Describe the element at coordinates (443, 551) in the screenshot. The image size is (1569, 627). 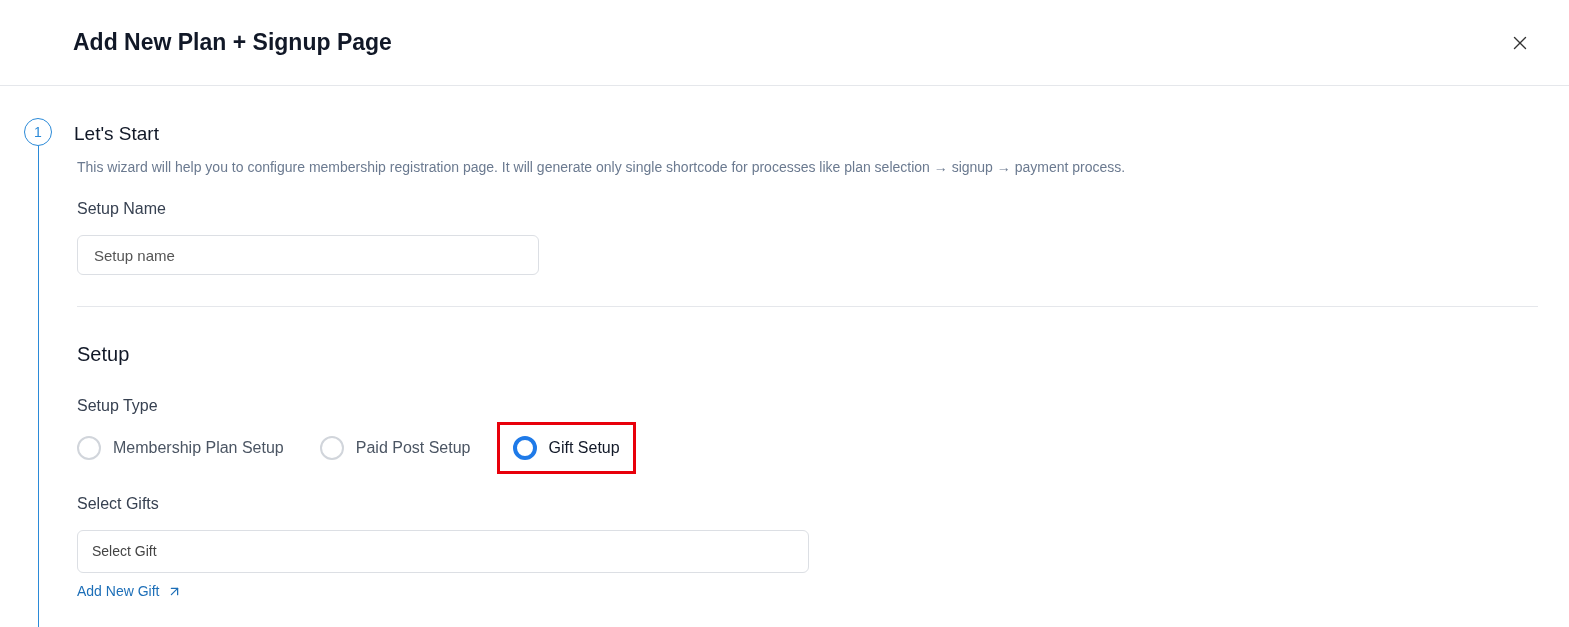
I see `gift-select: Select Gift` at that location.